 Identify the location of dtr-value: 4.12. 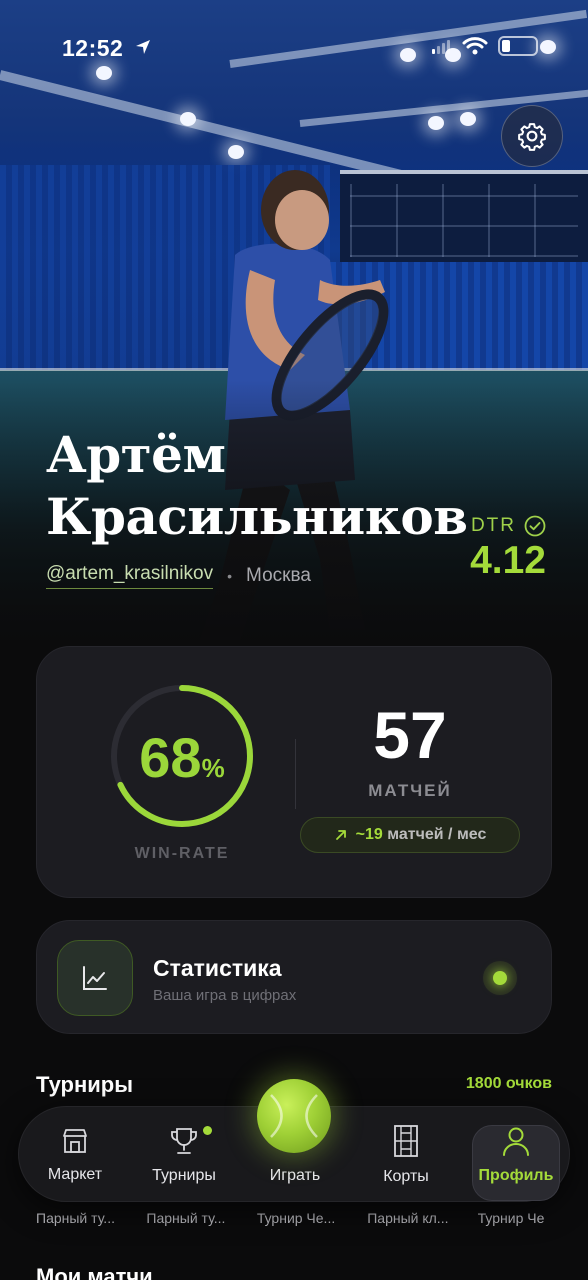
(508, 560).